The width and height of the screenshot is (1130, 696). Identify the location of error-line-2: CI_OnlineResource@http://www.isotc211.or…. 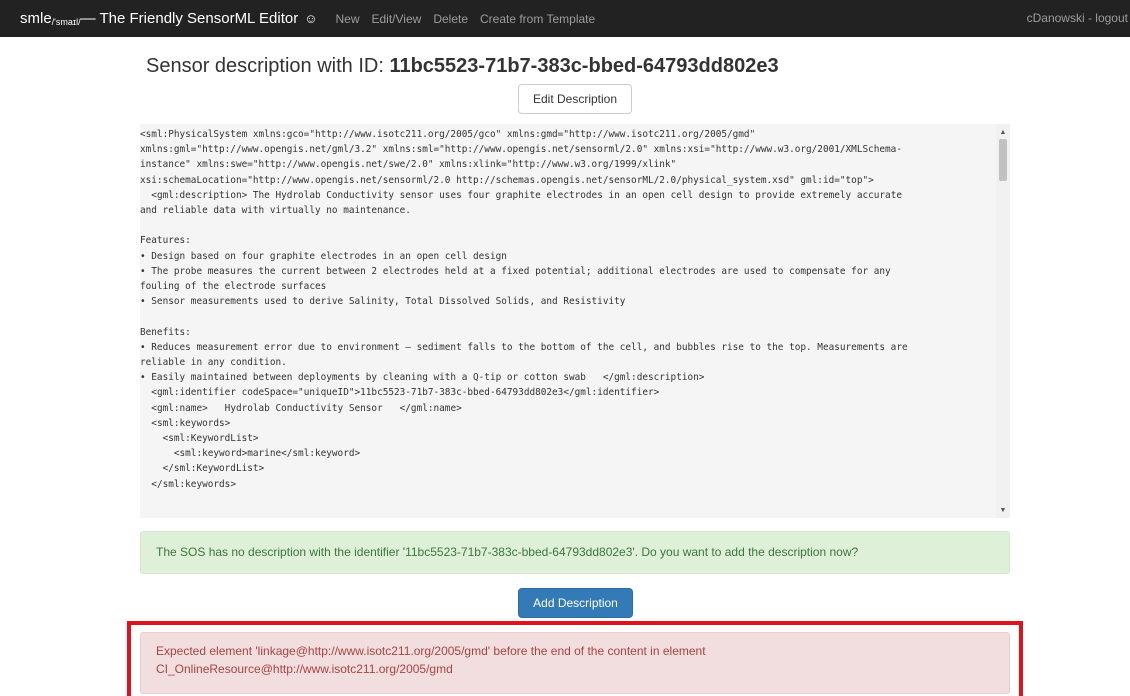
(304, 669).